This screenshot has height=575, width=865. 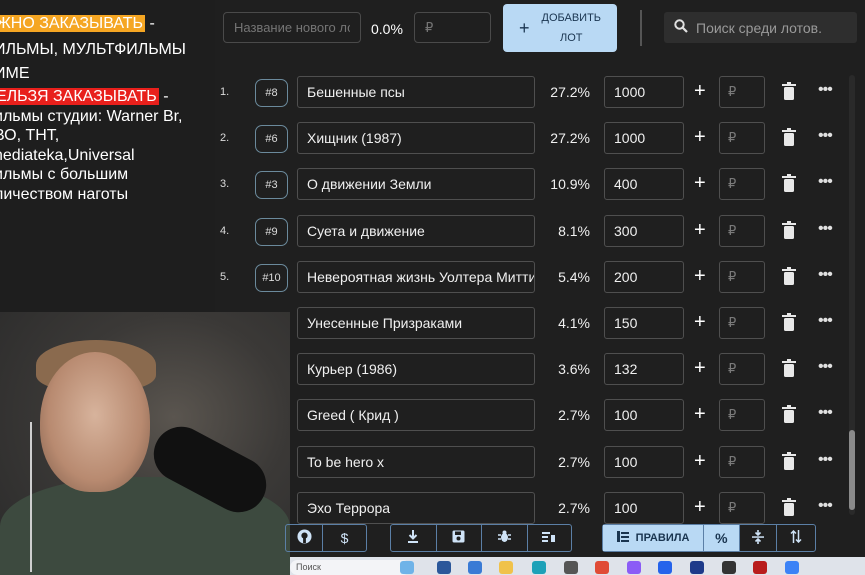 What do you see at coordinates (654, 538) in the screenshot?
I see `rules-button: ПРАВИЛА` at bounding box center [654, 538].